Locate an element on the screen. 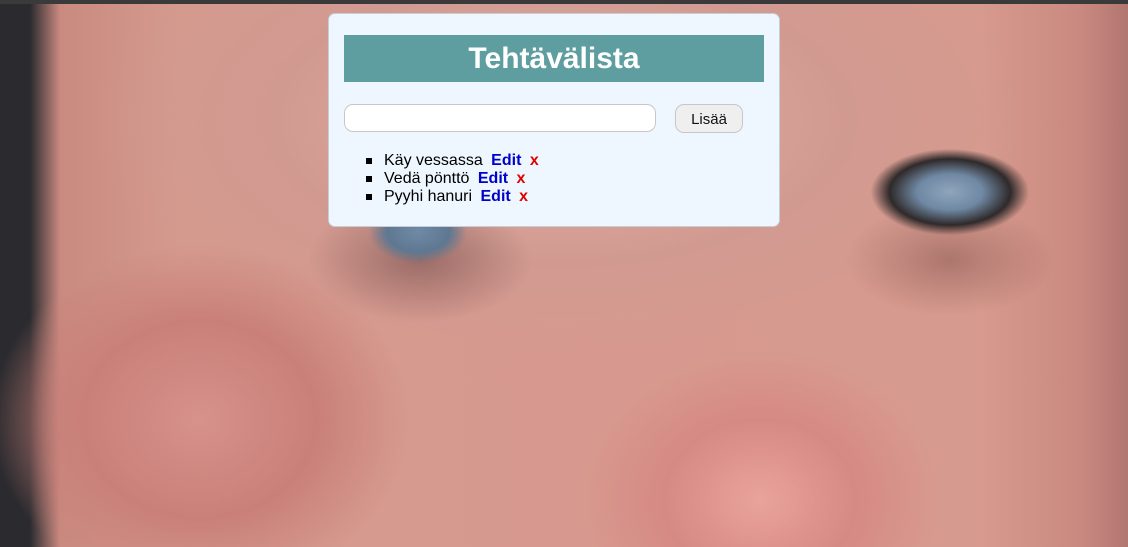  list-item: Käy vessassa Edit x is located at coordinates (452, 161).